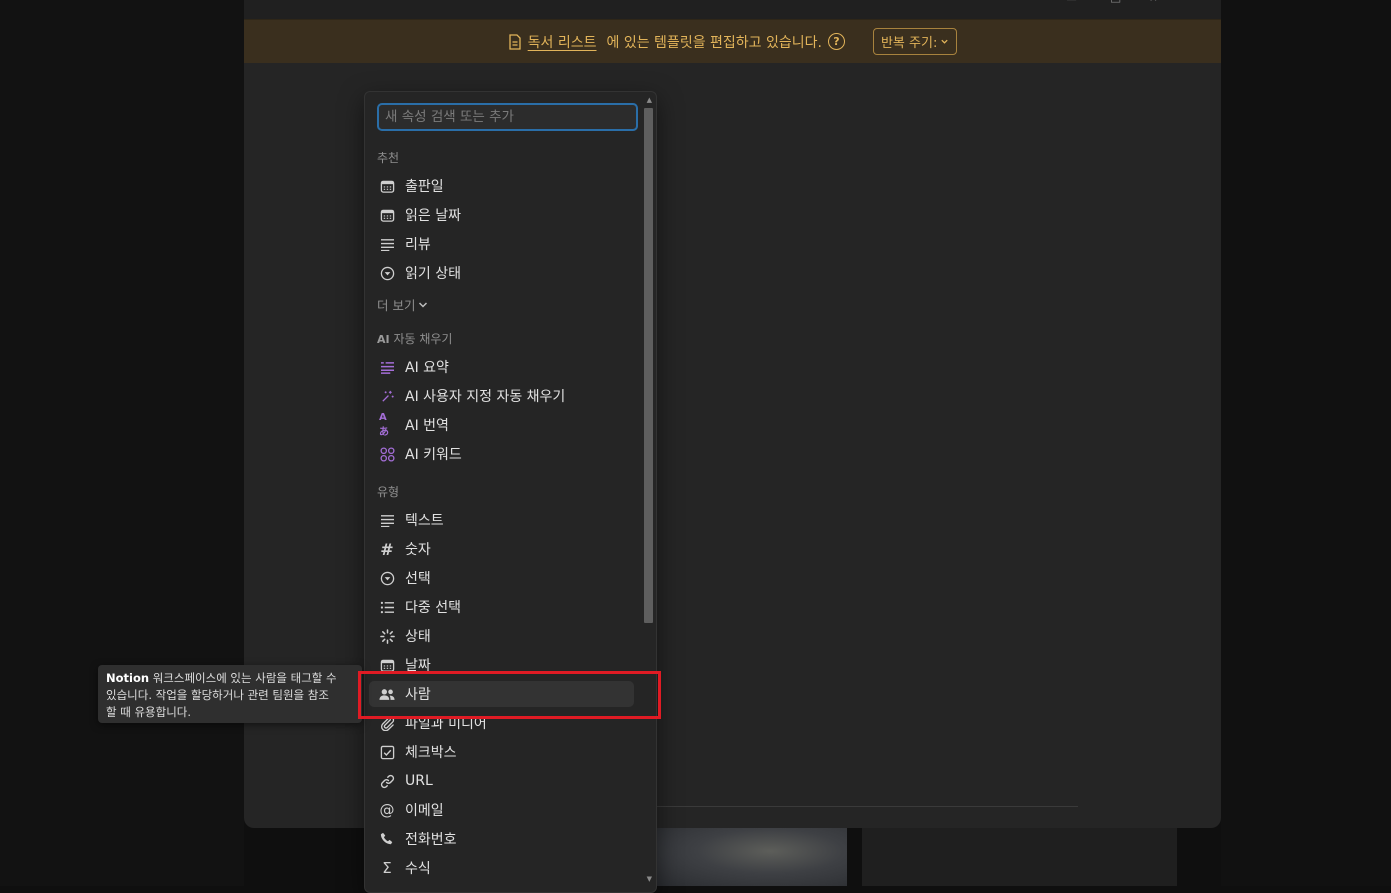 This screenshot has width=1391, height=893. What do you see at coordinates (1071, 2) in the screenshot?
I see `top-right-icon-1: ▭` at bounding box center [1071, 2].